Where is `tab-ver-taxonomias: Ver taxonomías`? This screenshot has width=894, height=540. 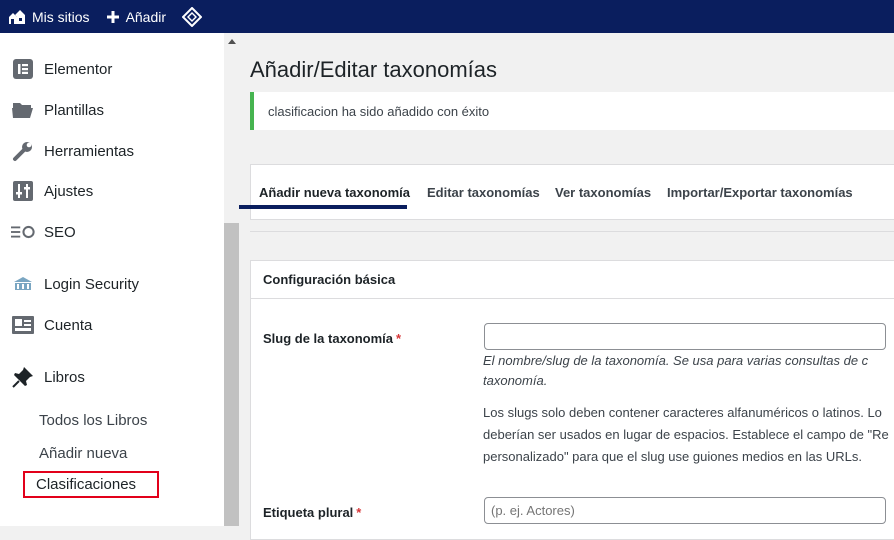 tab-ver-taxonomias: Ver taxonomías is located at coordinates (603, 192).